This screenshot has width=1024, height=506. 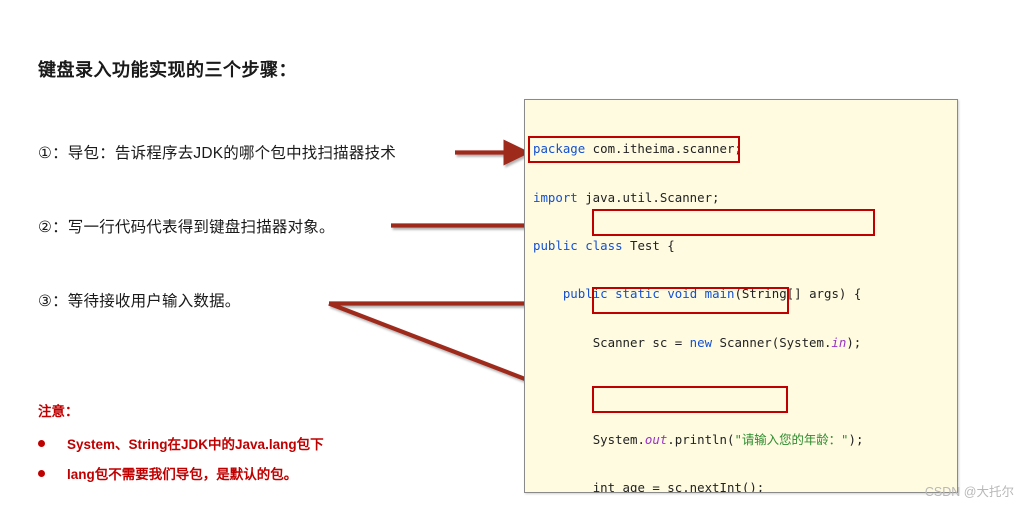 I want to click on watermark: CSDN @大托尔, so click(x=969, y=492).